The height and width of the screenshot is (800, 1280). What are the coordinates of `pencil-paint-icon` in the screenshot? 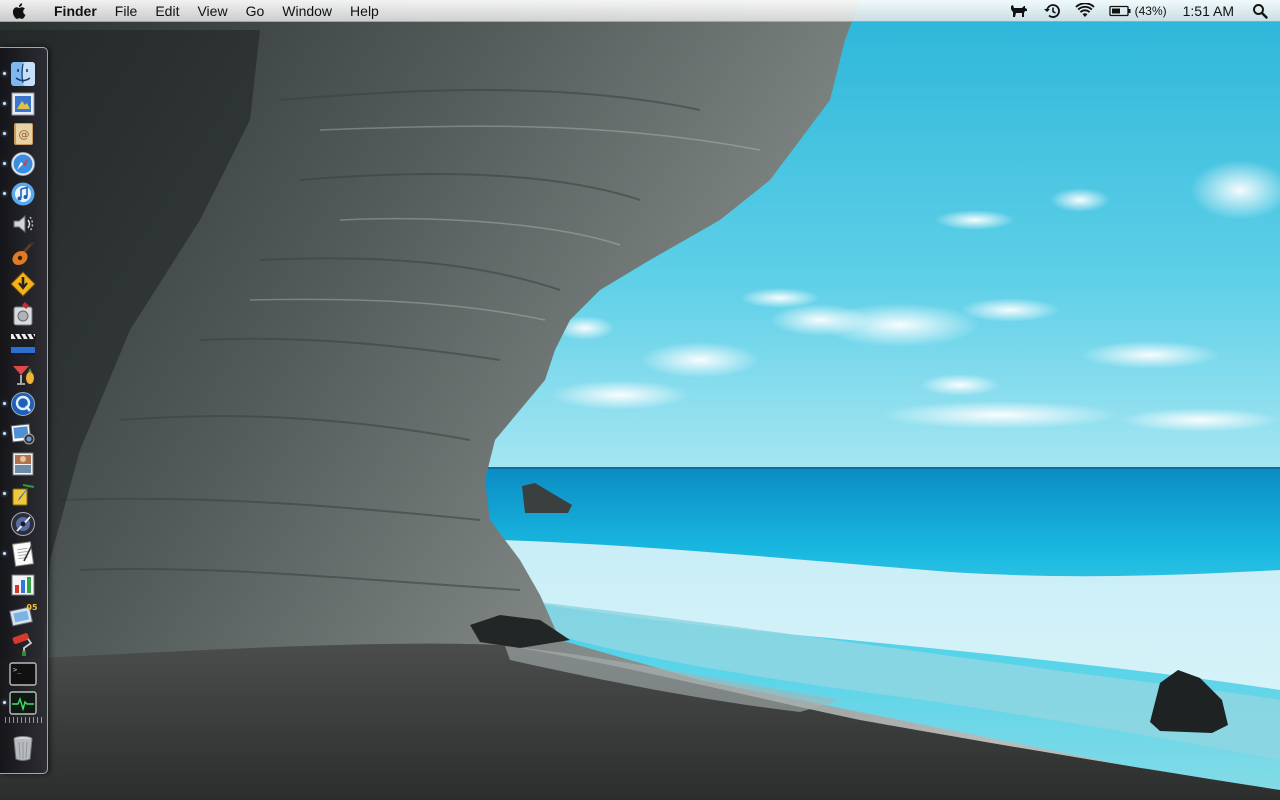 It's located at (20, 494).